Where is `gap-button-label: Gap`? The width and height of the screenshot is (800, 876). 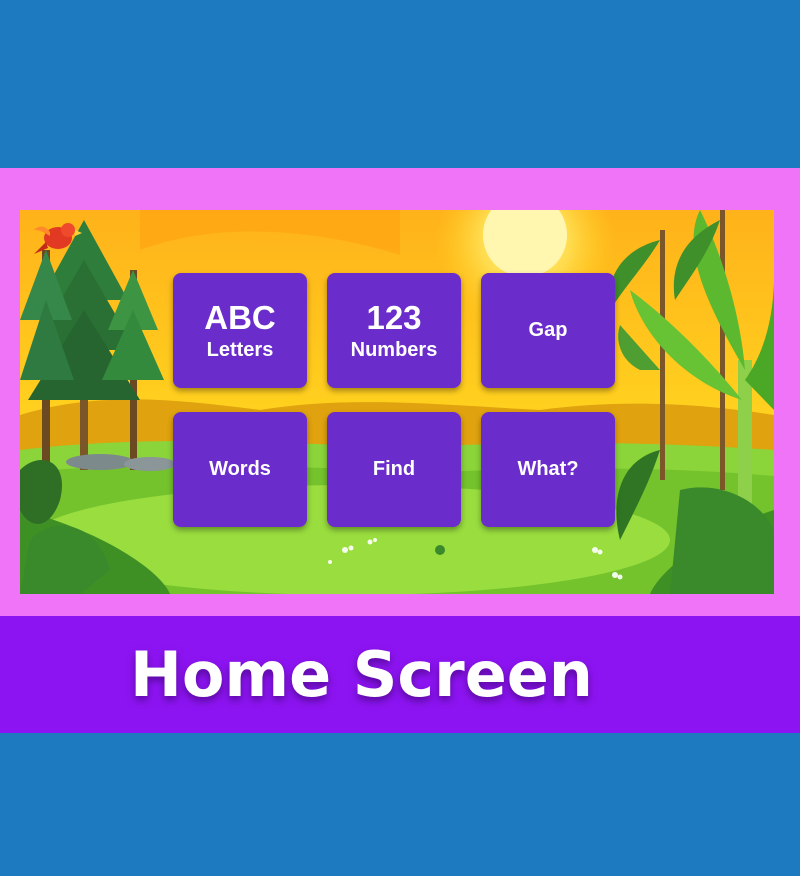
gap-button-label: Gap is located at coordinates (548, 330).